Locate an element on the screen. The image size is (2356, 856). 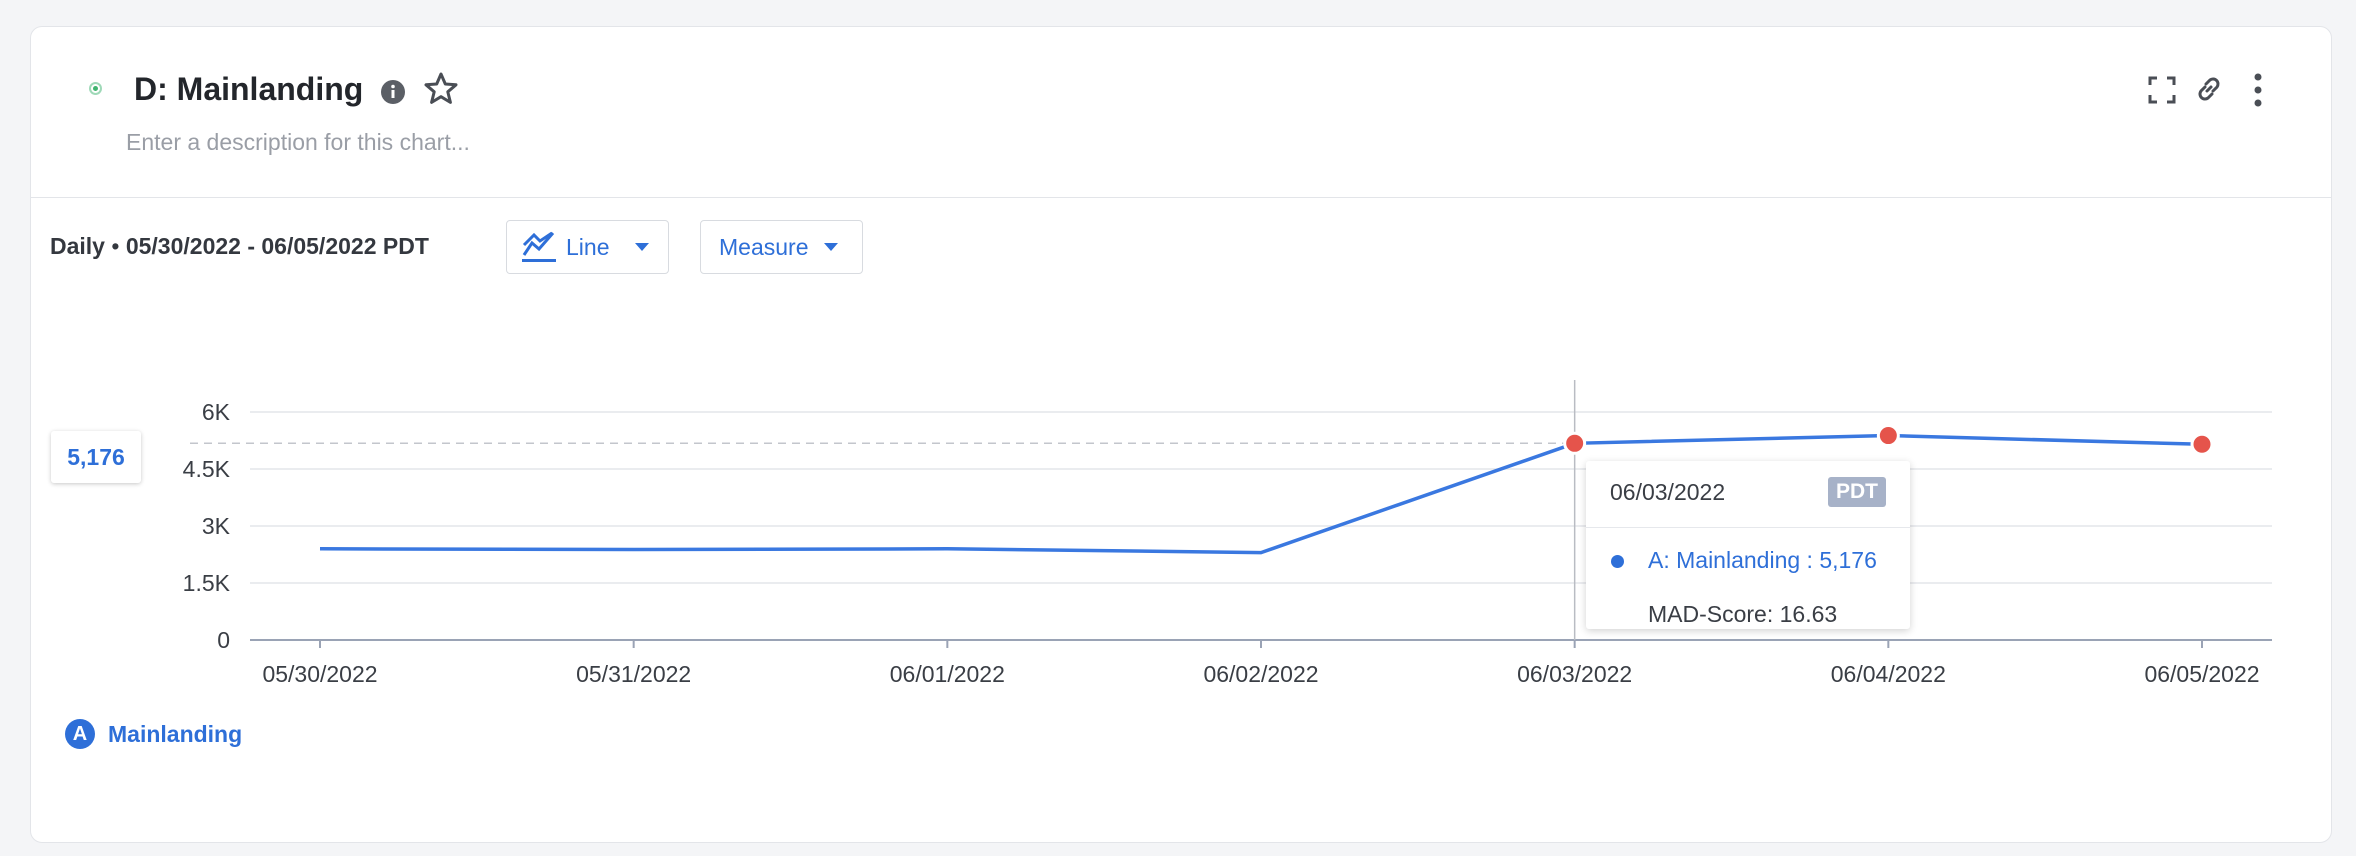
tooltip-mad-score: MAD-Score: 16.63 is located at coordinates (1743, 614).